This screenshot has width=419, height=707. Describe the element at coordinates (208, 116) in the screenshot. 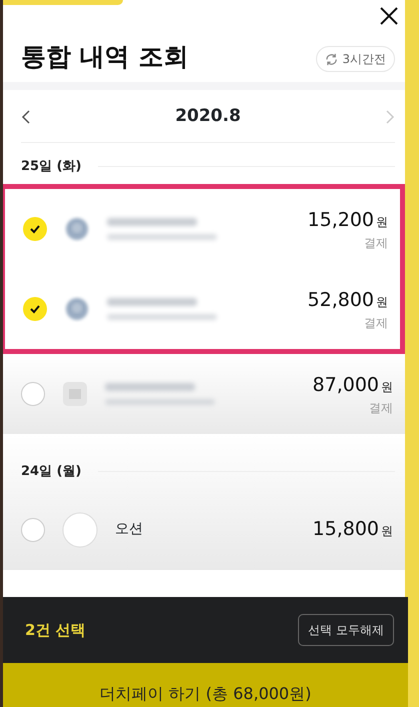

I see `month-label: 2020.8` at that location.